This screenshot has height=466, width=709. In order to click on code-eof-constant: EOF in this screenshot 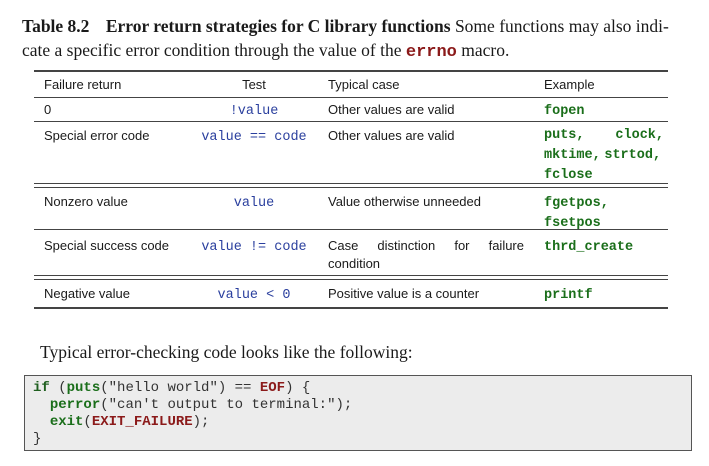, I will do `click(272, 388)`.